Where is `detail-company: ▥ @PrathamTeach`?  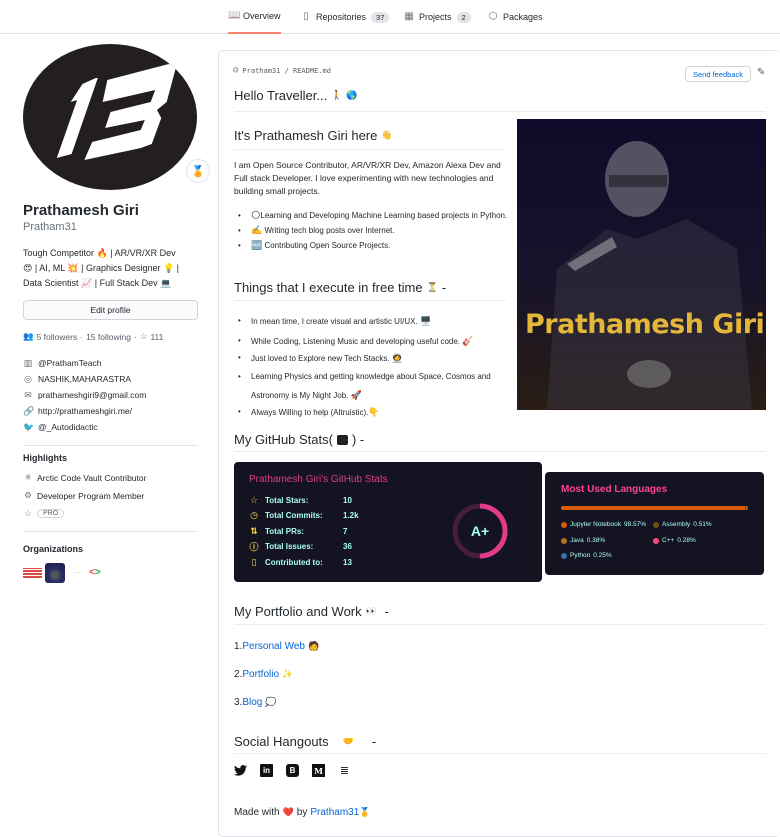
detail-company: ▥ @PrathamTeach is located at coordinates (84, 363).